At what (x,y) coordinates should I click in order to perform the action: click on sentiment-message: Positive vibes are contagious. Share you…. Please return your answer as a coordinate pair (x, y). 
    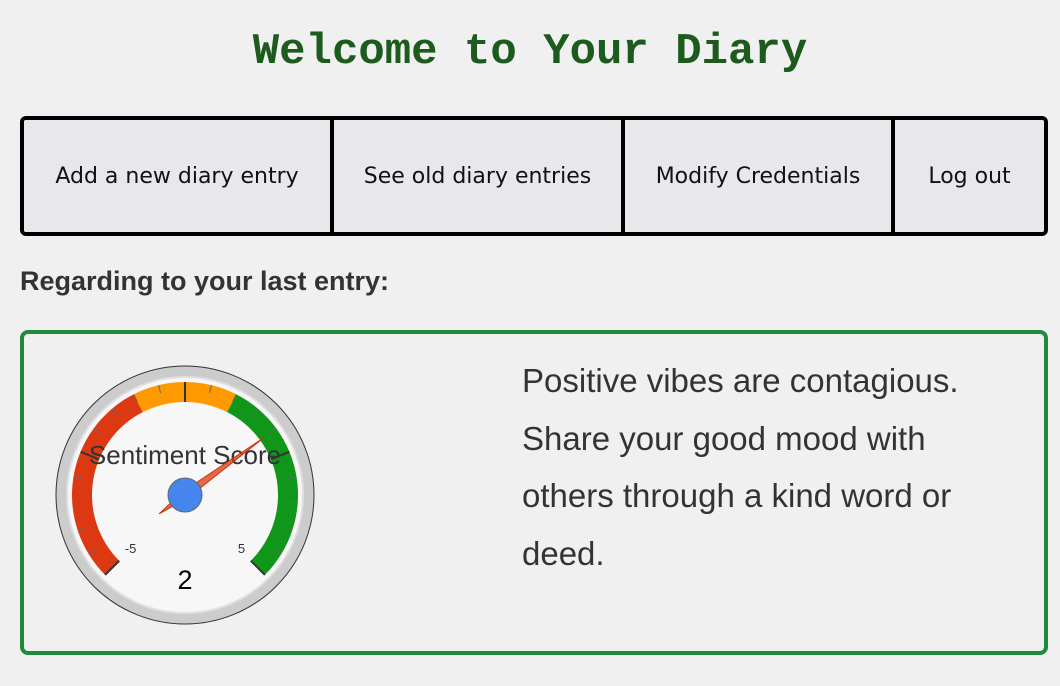
    Looking at the image, I should click on (740, 467).